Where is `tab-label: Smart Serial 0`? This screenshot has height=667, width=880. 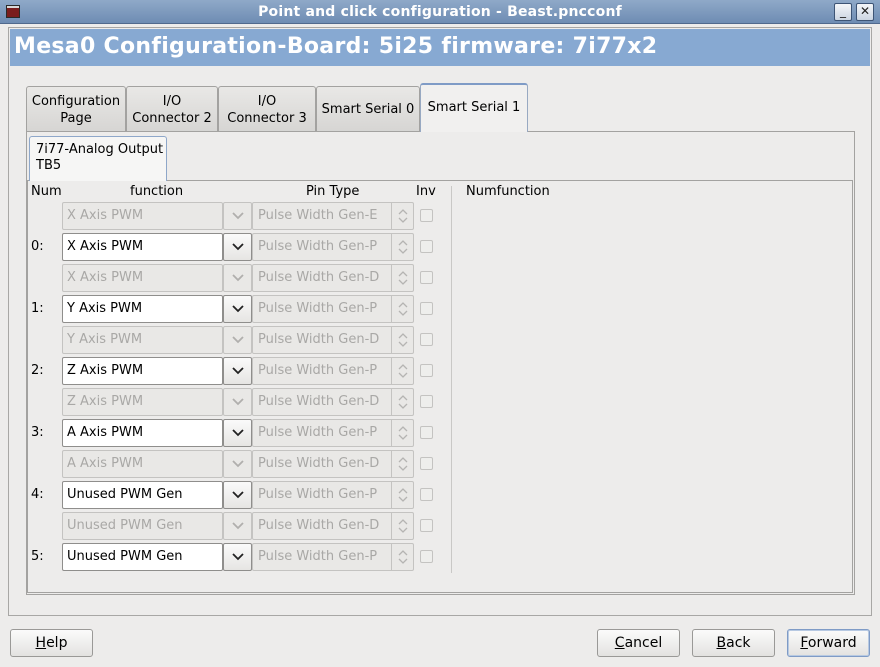 tab-label: Smart Serial 0 is located at coordinates (368, 109).